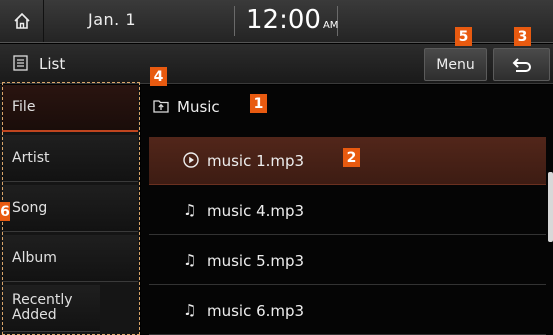 The image size is (553, 335). I want to click on sidebar-item-file: File, so click(70, 108).